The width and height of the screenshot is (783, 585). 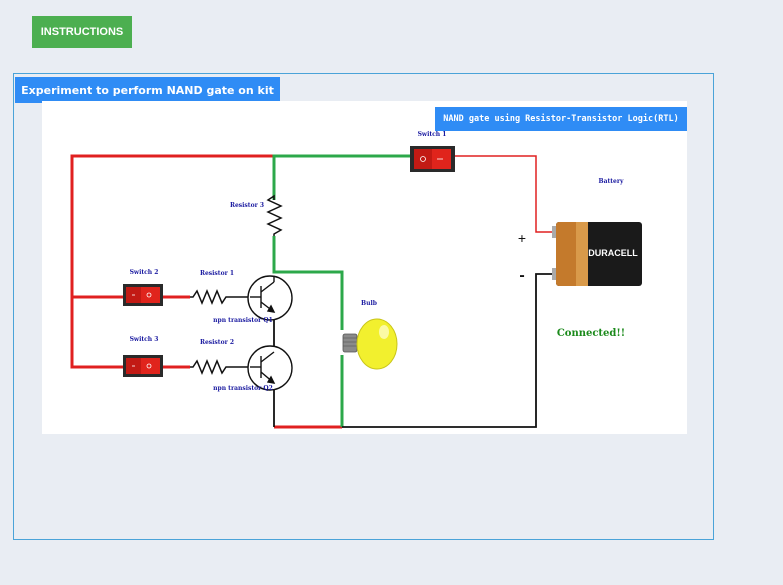 What do you see at coordinates (341, 290) in the screenshot?
I see `green-wires` at bounding box center [341, 290].